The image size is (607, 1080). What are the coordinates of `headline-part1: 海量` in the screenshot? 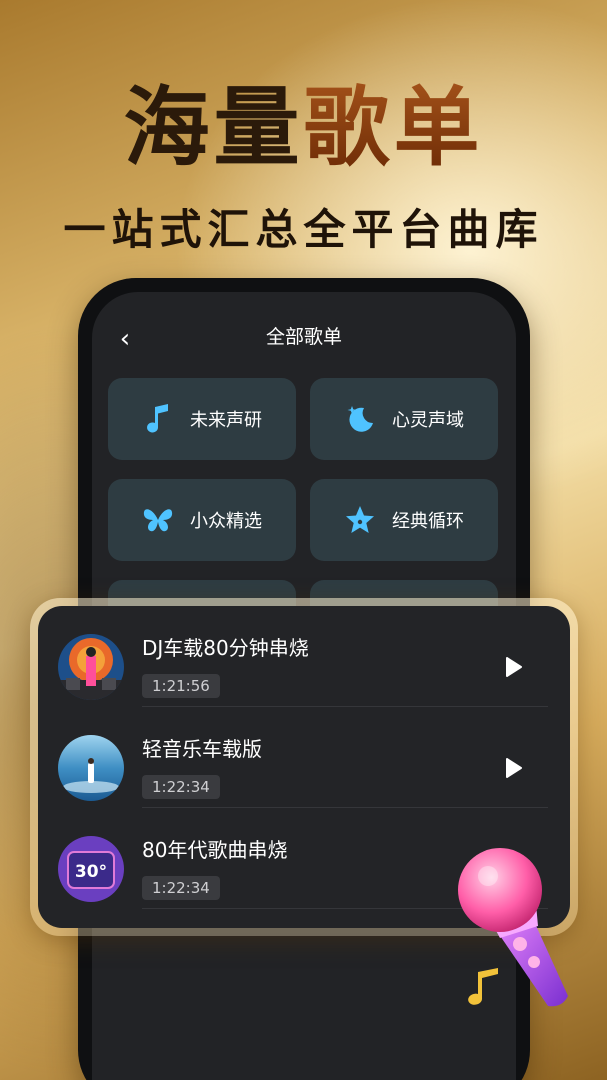 It's located at (213, 128).